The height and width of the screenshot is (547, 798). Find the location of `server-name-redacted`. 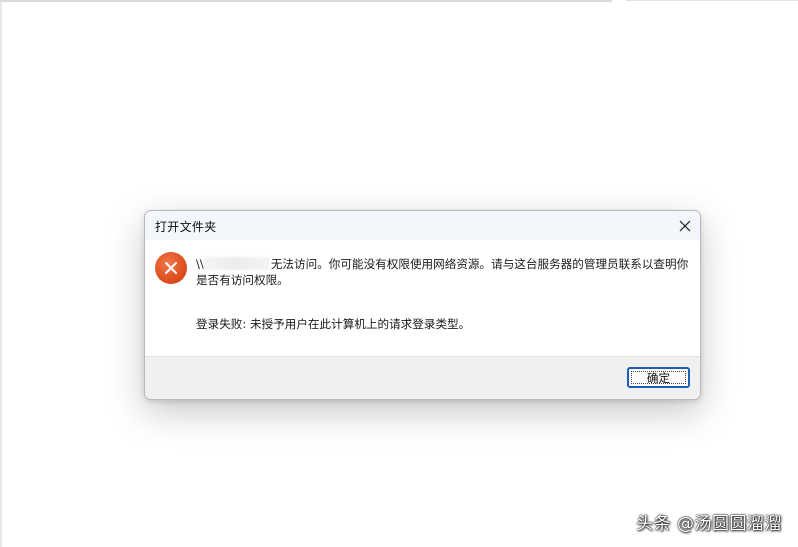

server-name-redacted is located at coordinates (236, 263).